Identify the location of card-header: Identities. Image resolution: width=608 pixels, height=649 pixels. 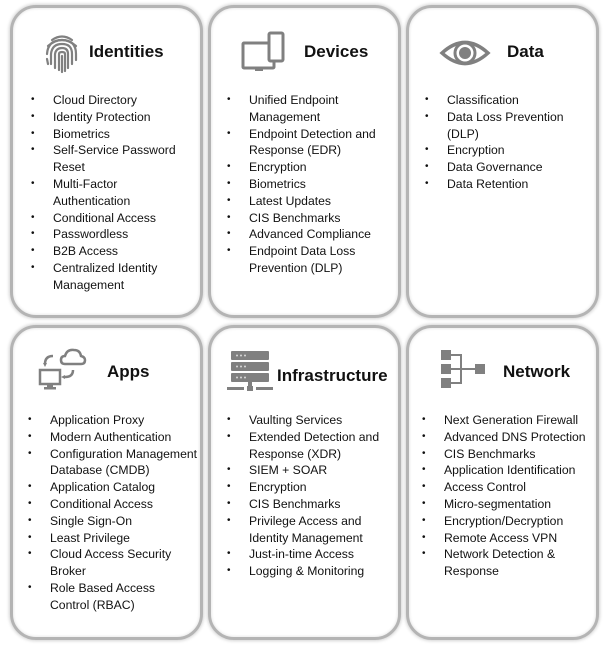
(106, 55).